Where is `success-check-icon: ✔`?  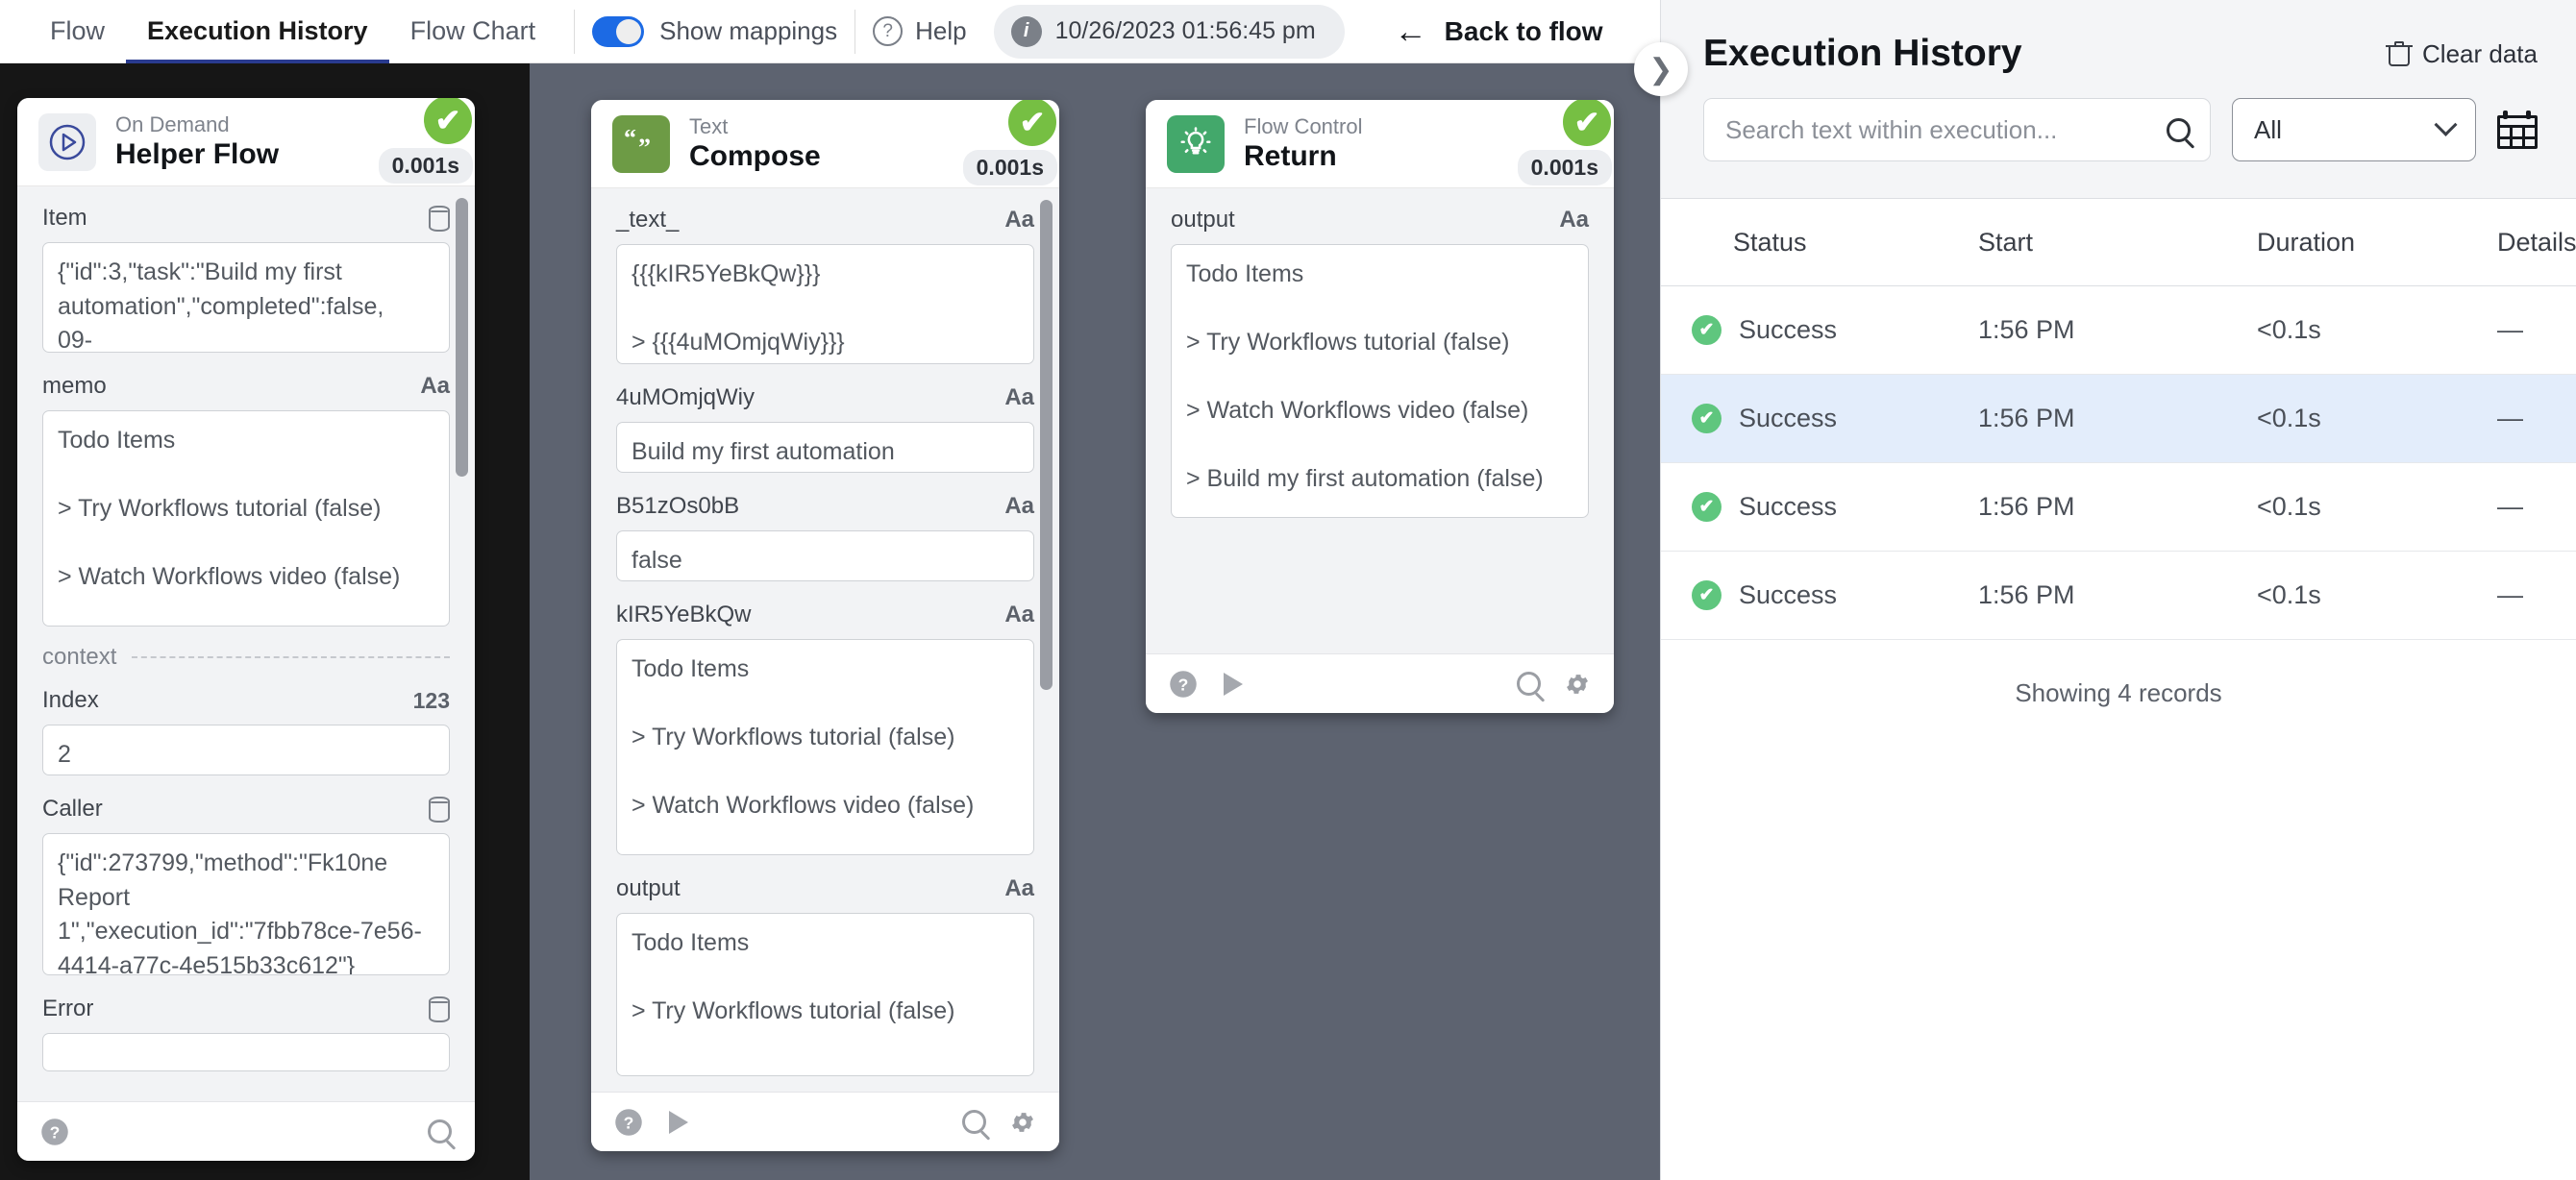
success-check-icon: ✔ is located at coordinates (1707, 595).